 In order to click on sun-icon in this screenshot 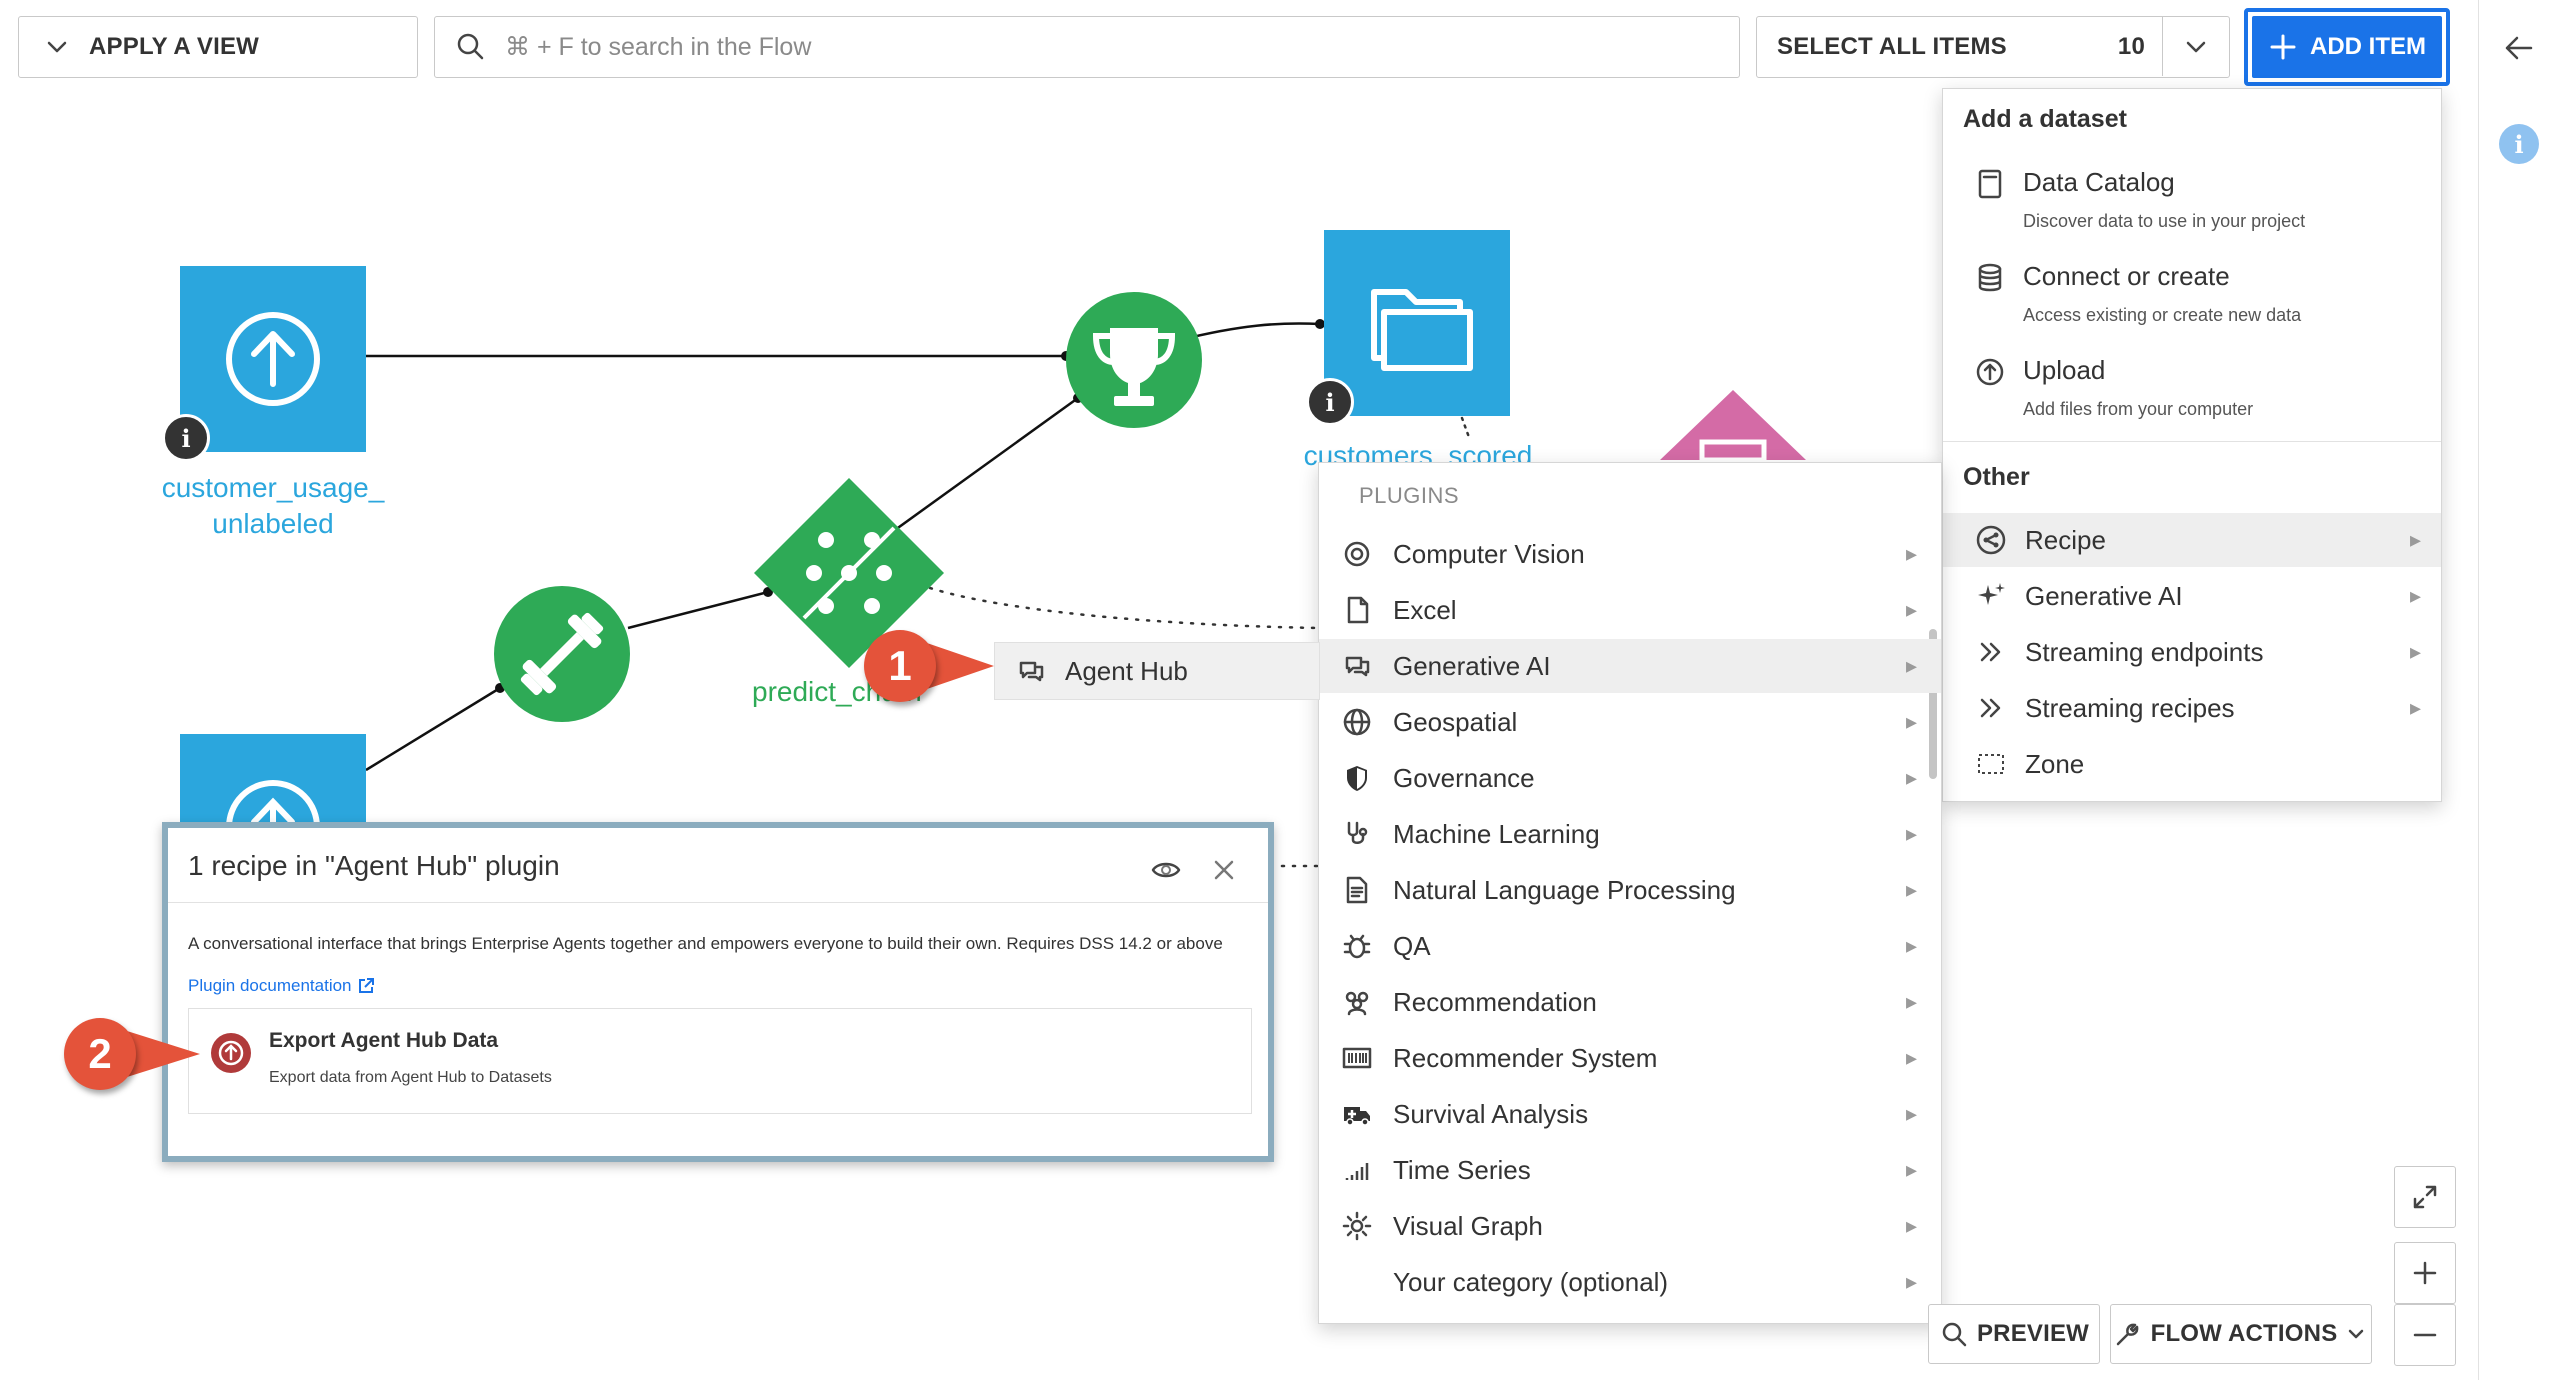, I will do `click(1357, 1226)`.